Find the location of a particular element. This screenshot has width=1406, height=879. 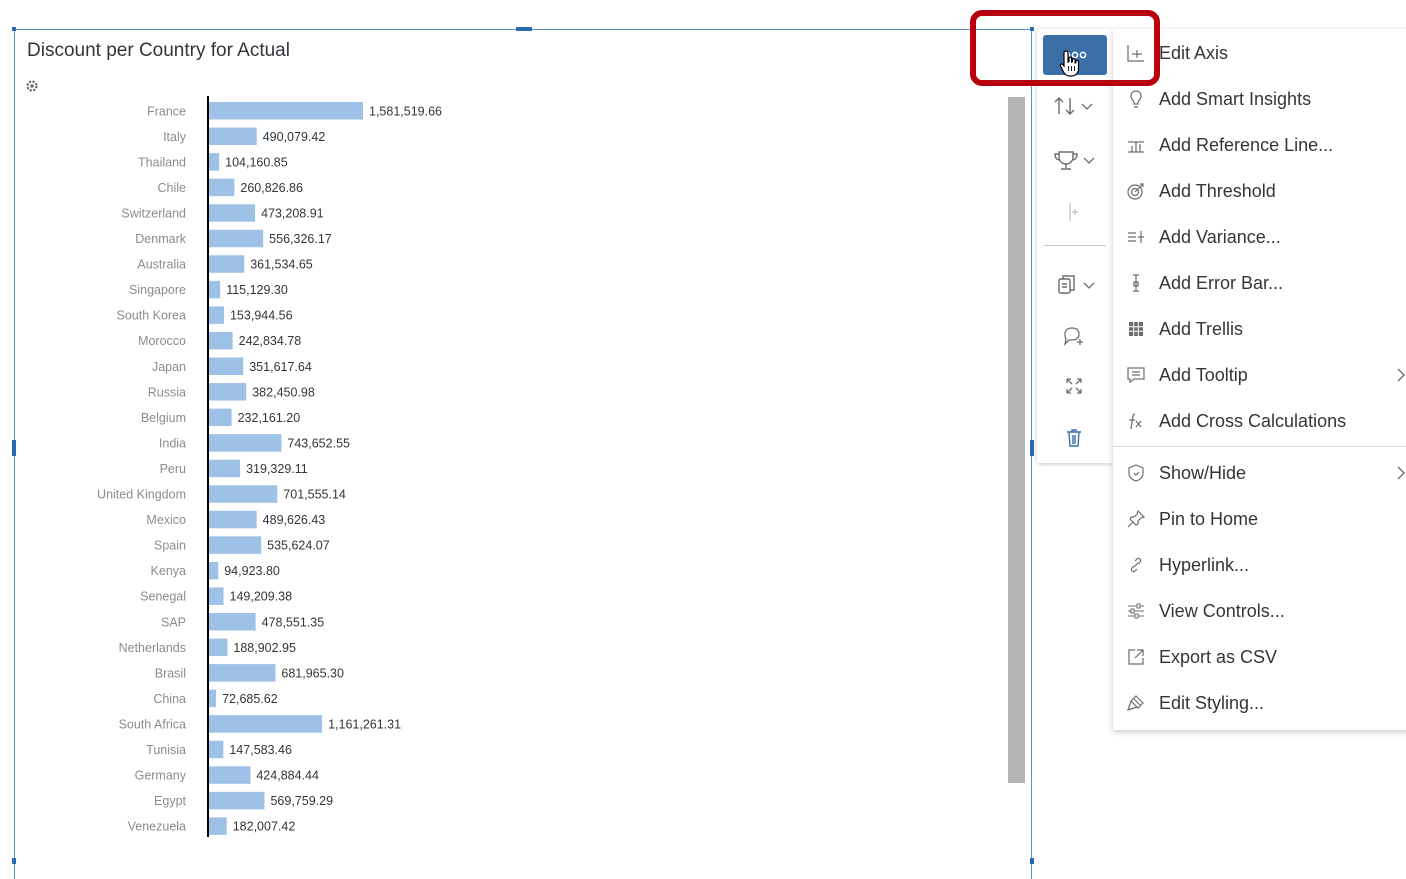

category-label: Venezuela is located at coordinates (157, 827).